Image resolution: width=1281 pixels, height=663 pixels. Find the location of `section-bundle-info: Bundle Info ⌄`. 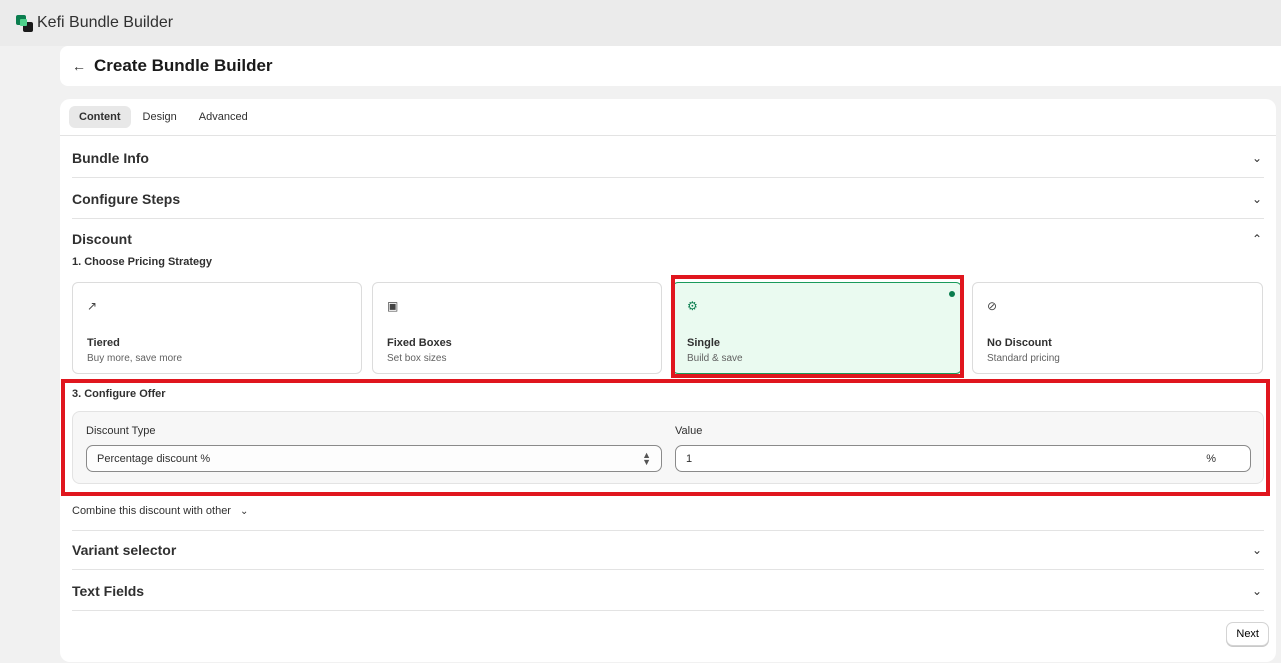

section-bundle-info: Bundle Info ⌄ is located at coordinates (668, 158).